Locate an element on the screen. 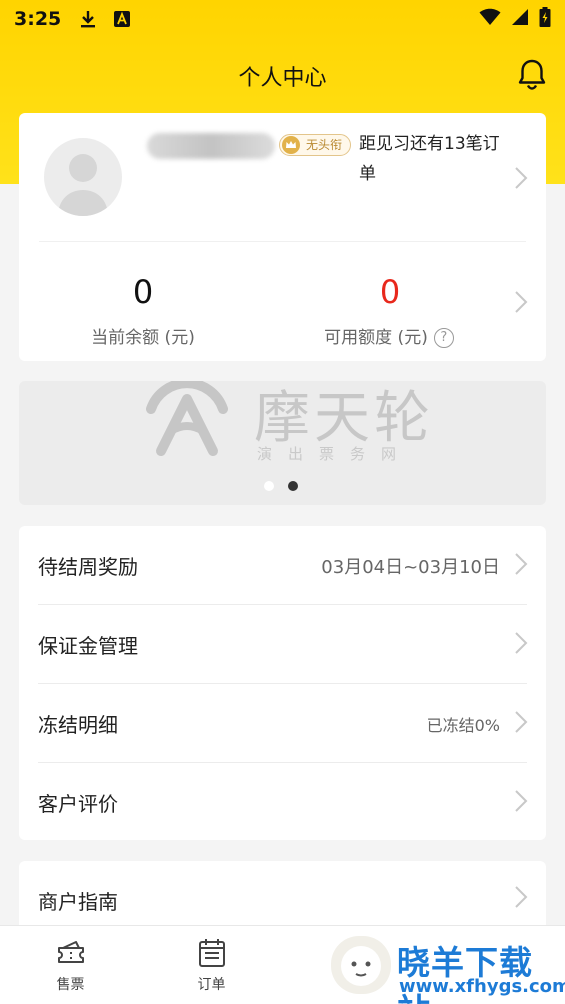  banner-carousel: 摩天轮 演出票务网 is located at coordinates (282, 443).